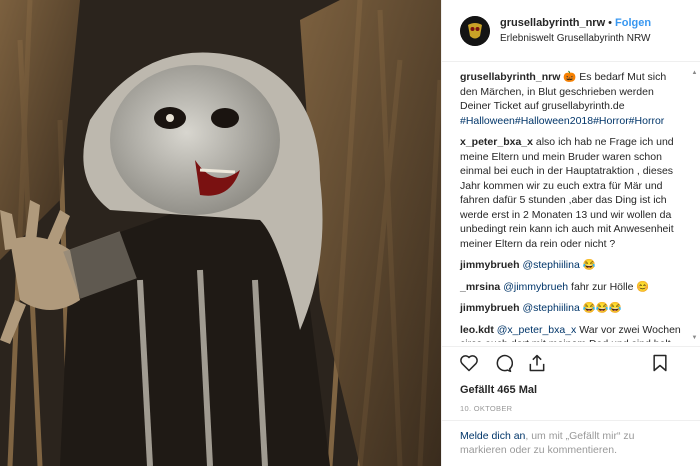  What do you see at coordinates (571, 362) in the screenshot?
I see `action-bar` at bounding box center [571, 362].